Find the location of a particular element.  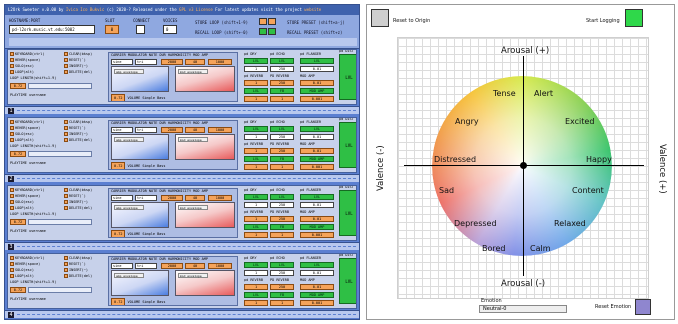

row-check: KEYBOARD(ctrl) is located at coordinates (35, 258).